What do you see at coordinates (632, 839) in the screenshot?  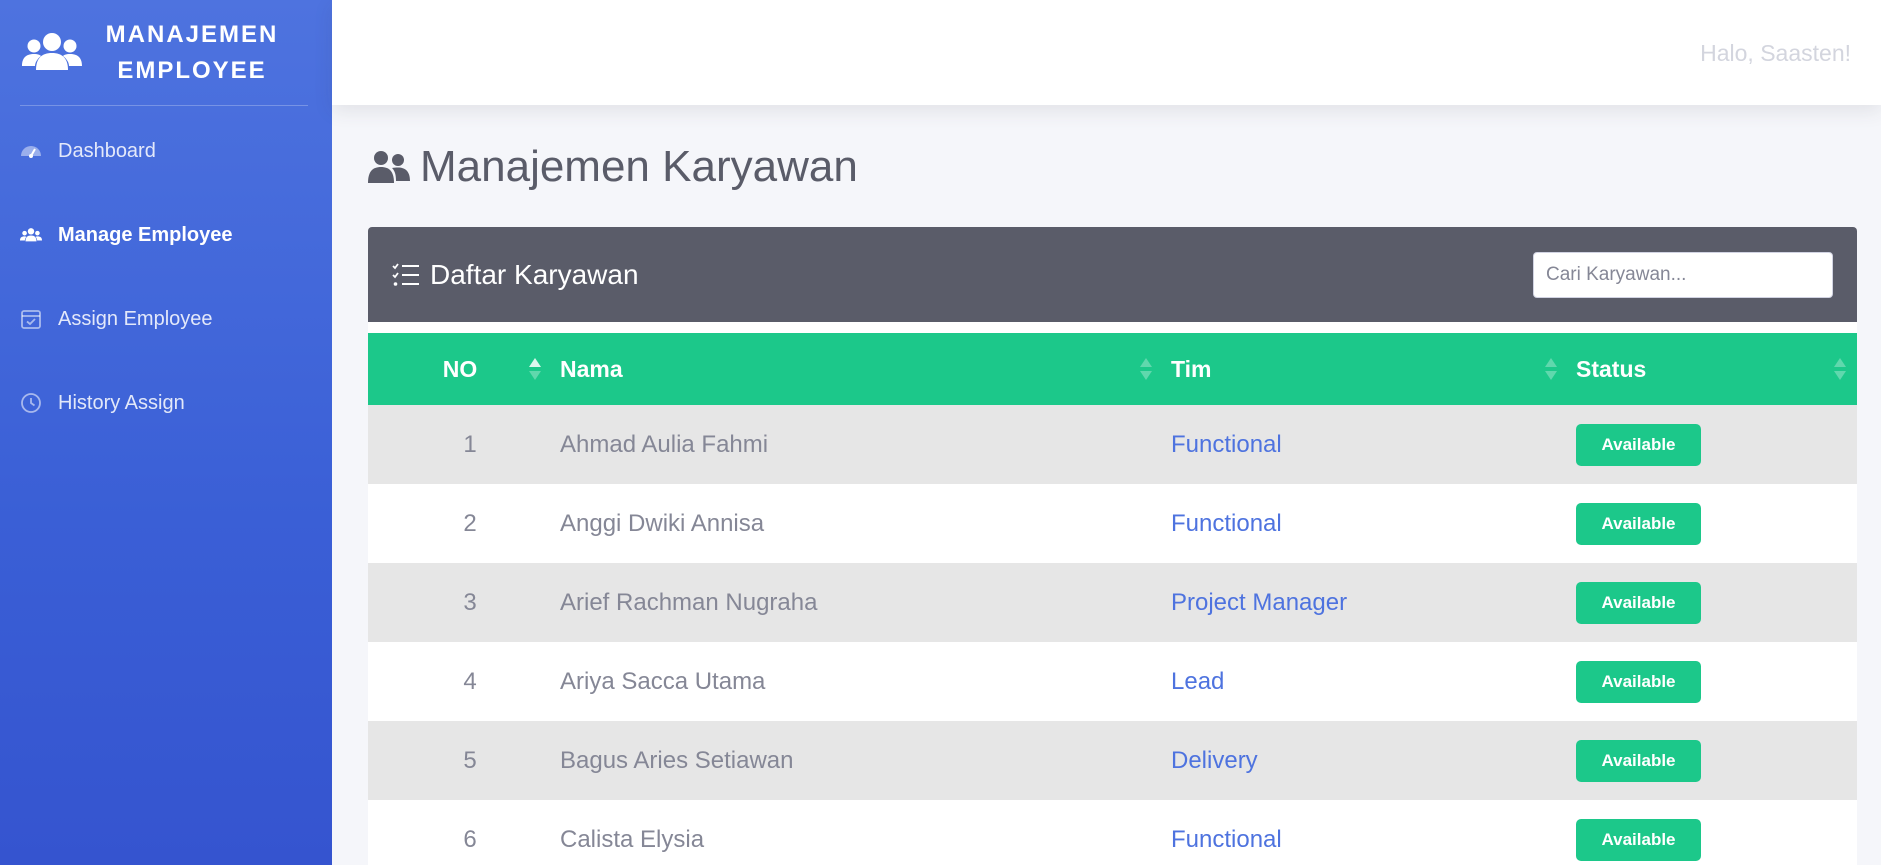 I see `cell-nama: Calista Elysia` at bounding box center [632, 839].